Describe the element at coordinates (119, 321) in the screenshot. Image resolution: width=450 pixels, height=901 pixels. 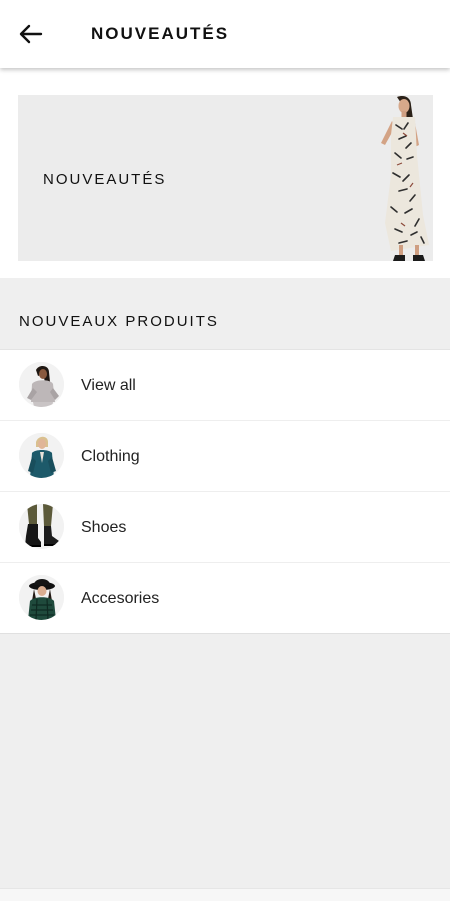
I see `section-title: NOUVEAUX PRODUITS` at that location.